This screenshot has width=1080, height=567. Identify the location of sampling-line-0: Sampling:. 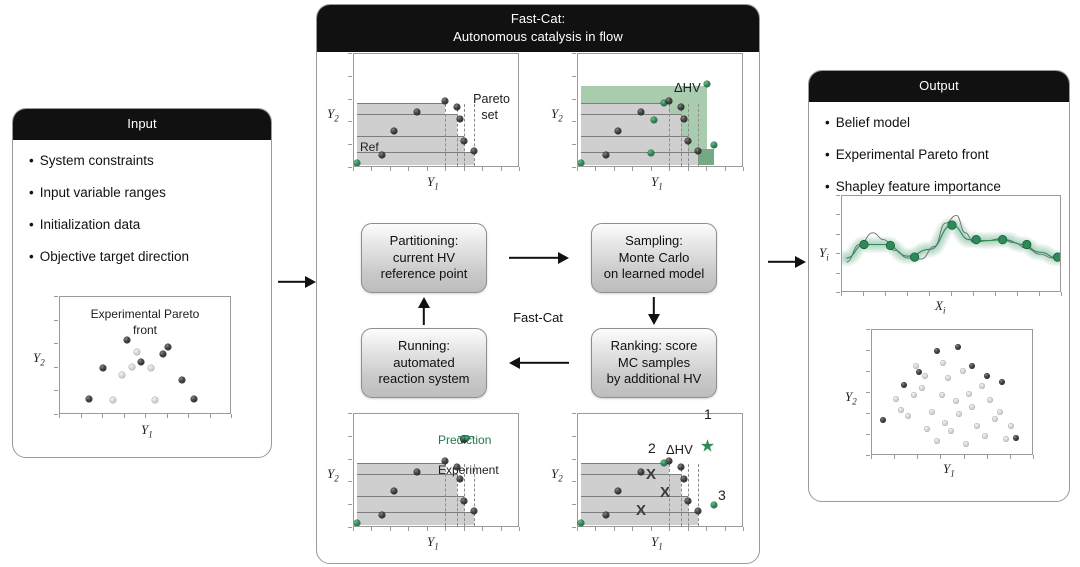
(654, 240).